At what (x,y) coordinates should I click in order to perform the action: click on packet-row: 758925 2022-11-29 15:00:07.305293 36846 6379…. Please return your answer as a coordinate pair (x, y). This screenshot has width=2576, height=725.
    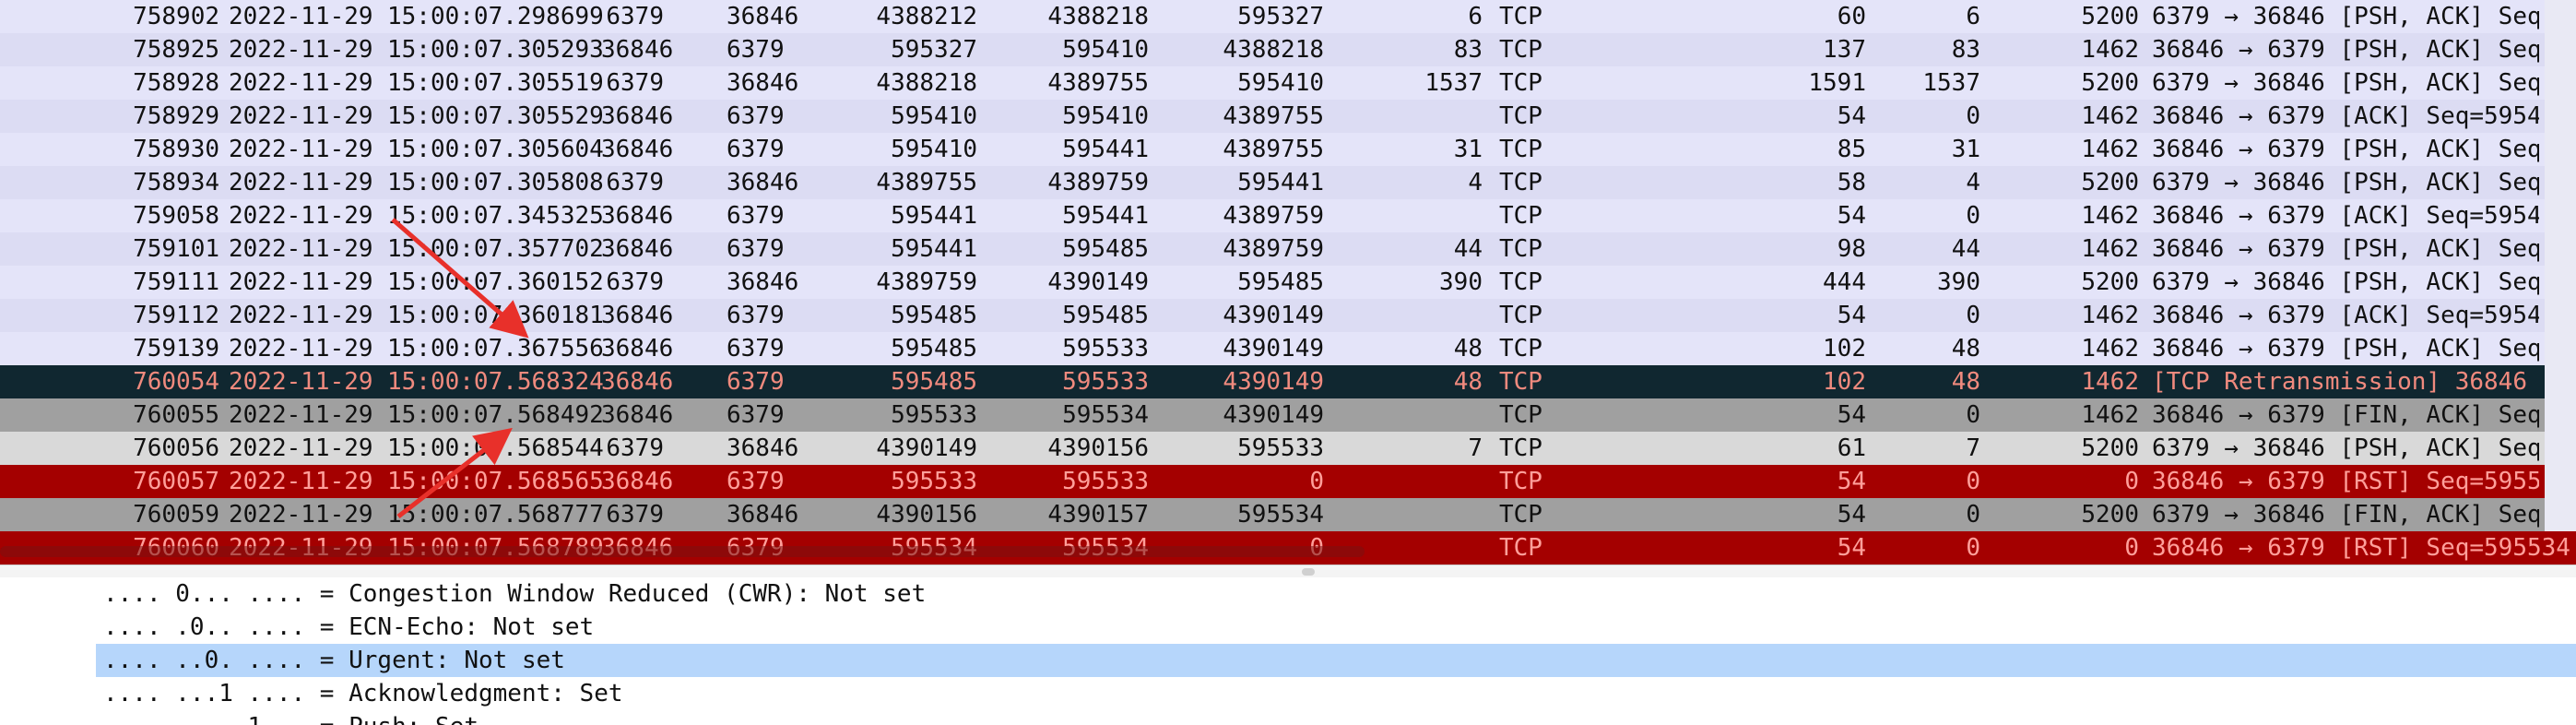
    Looking at the image, I should click on (1288, 49).